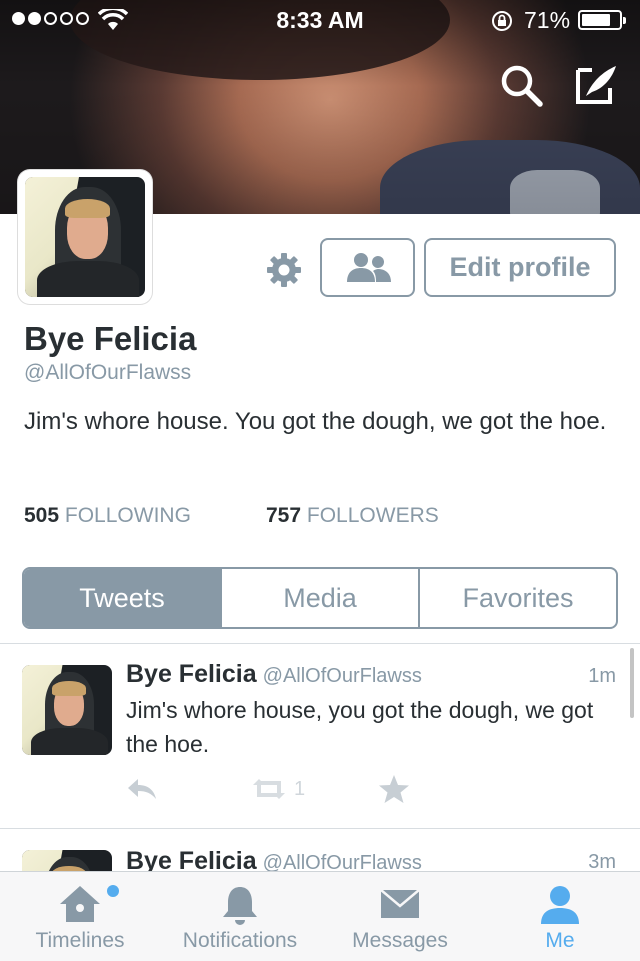  I want to click on people-icon, so click(369, 267).